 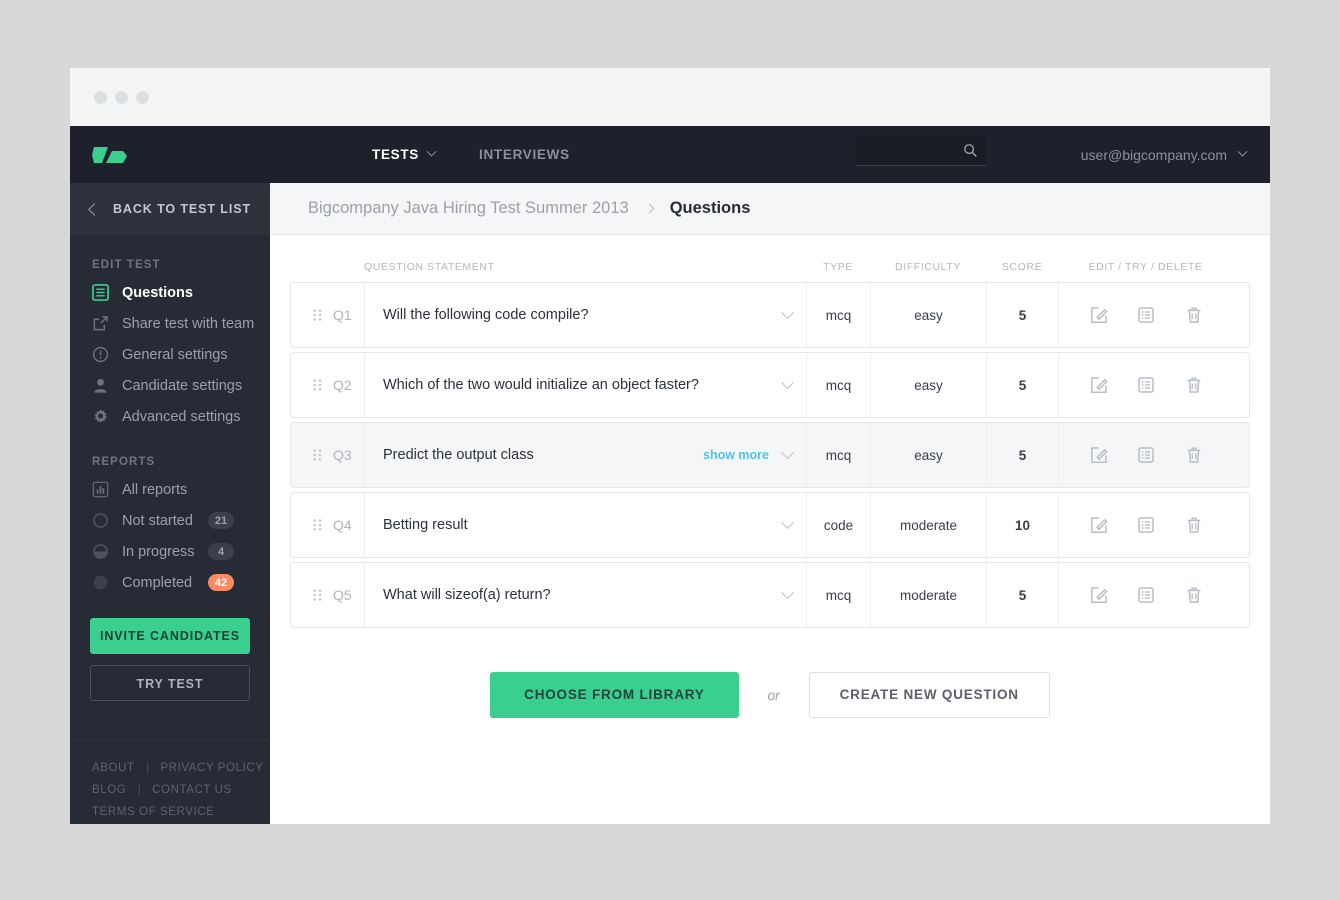 I want to click on sidebar-item-label: Completed, so click(x=157, y=582).